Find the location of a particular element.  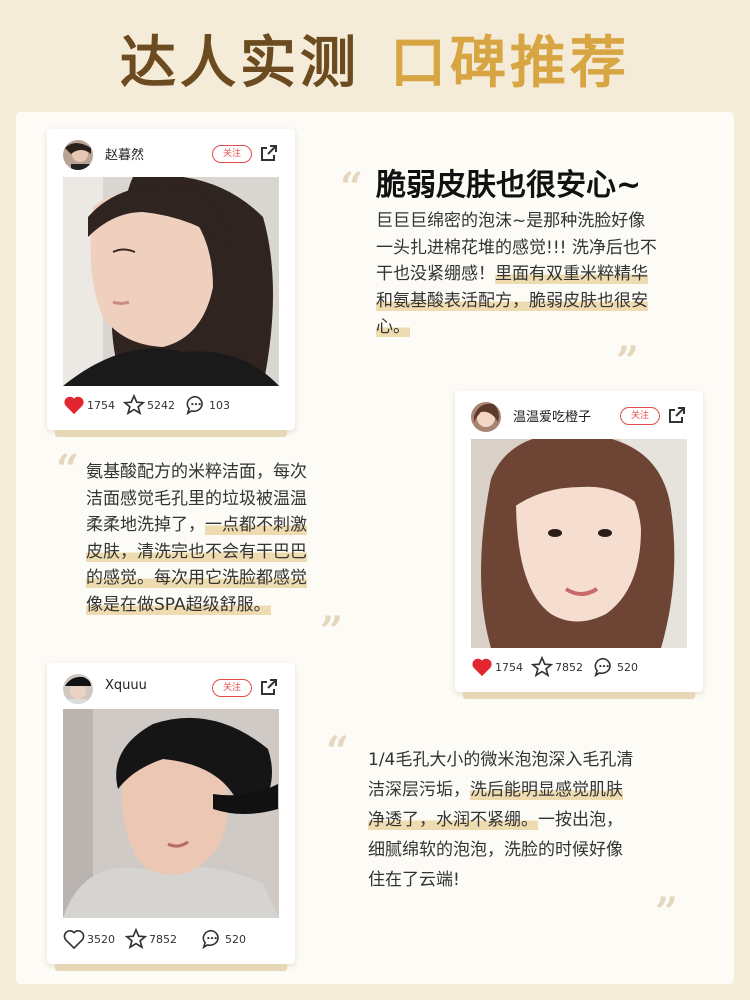

username: 温温爱吃橙子 is located at coordinates (552, 417).